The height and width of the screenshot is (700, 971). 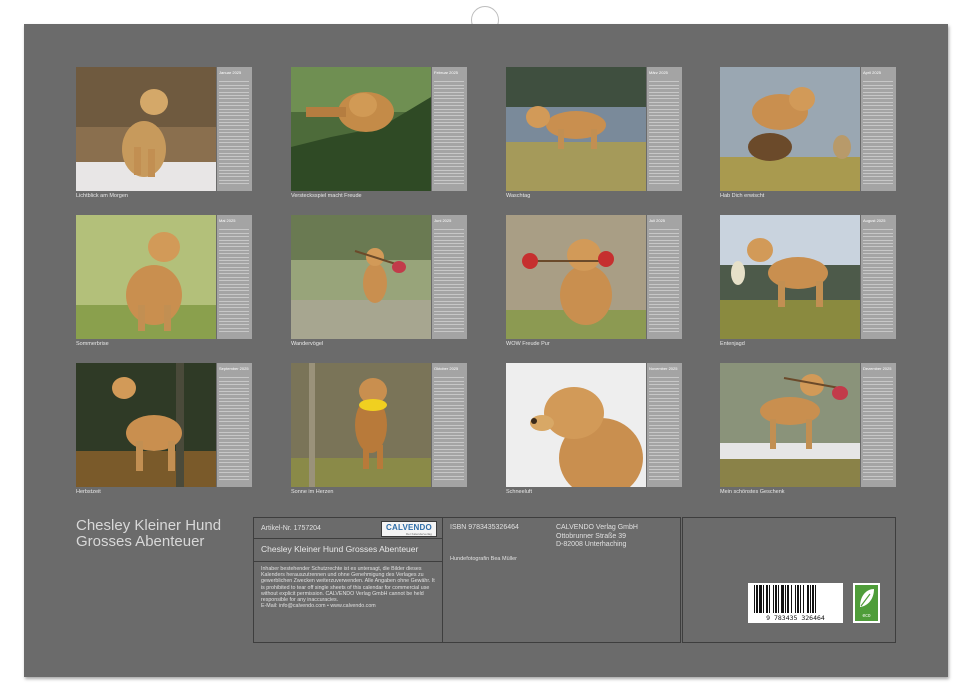 What do you see at coordinates (597, 527) in the screenshot?
I see `publisher-name: CALVENDO Verlag GmbH` at bounding box center [597, 527].